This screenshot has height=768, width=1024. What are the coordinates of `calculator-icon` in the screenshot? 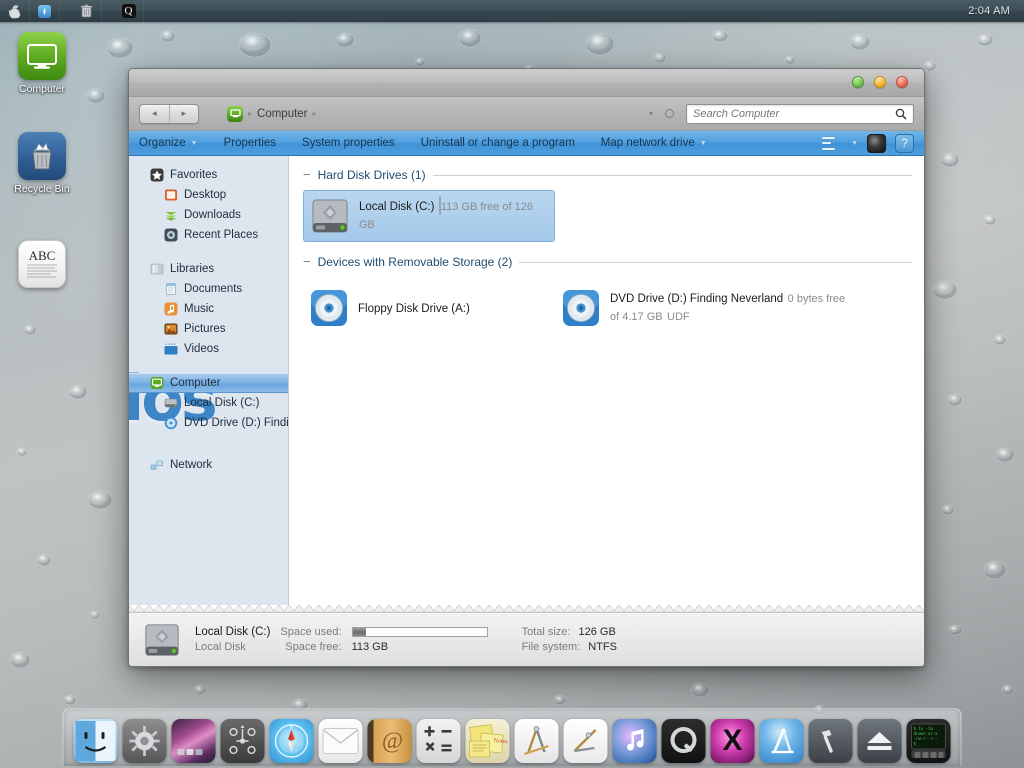 It's located at (438, 741).